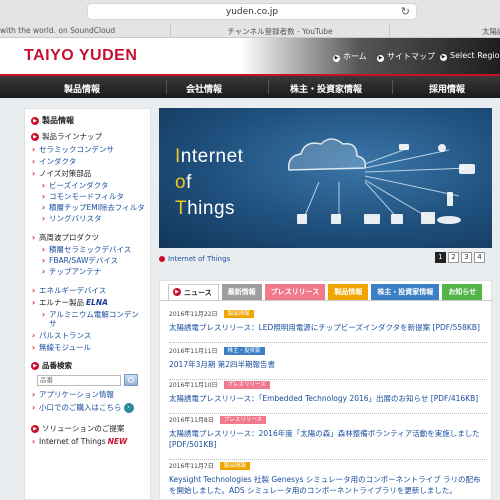  I want to click on search-icon, so click(131, 380).